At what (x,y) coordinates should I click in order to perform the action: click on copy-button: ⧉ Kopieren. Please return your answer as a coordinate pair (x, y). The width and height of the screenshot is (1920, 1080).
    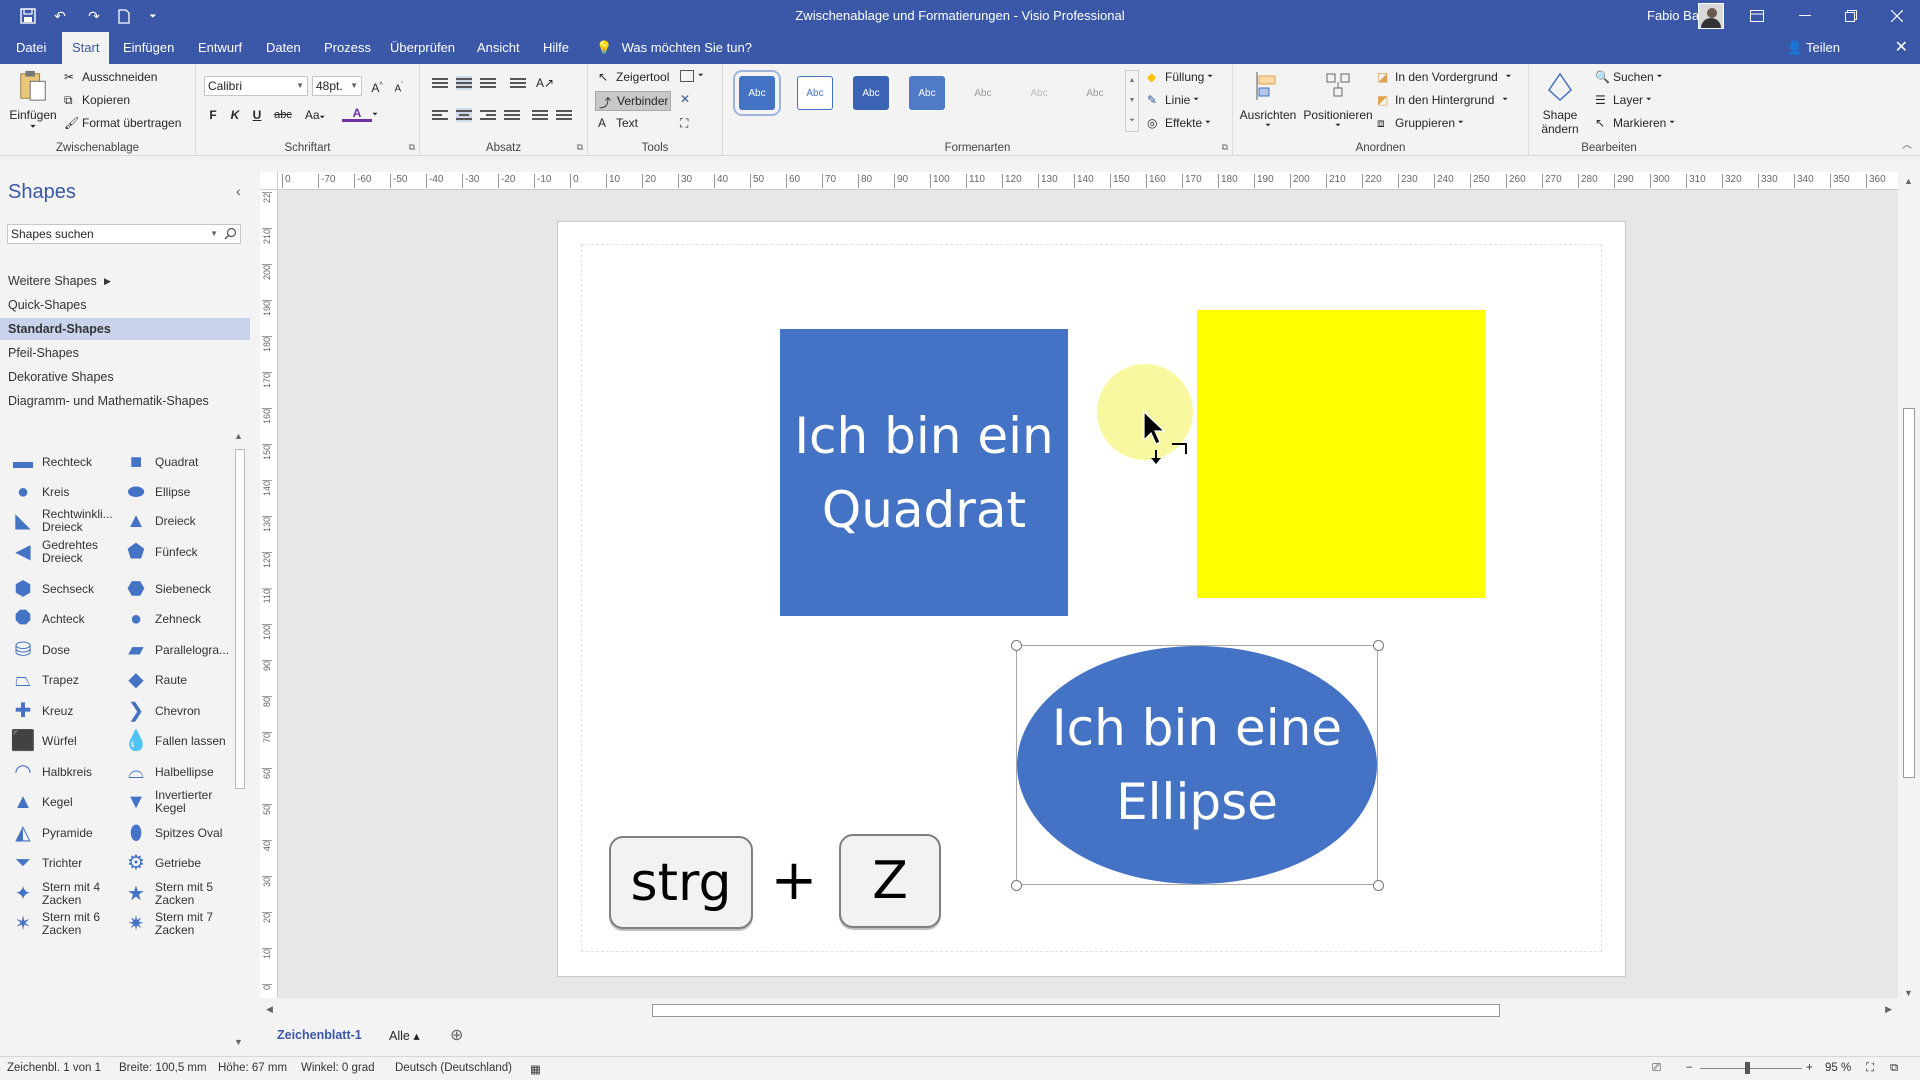
    Looking at the image, I should click on (97, 100).